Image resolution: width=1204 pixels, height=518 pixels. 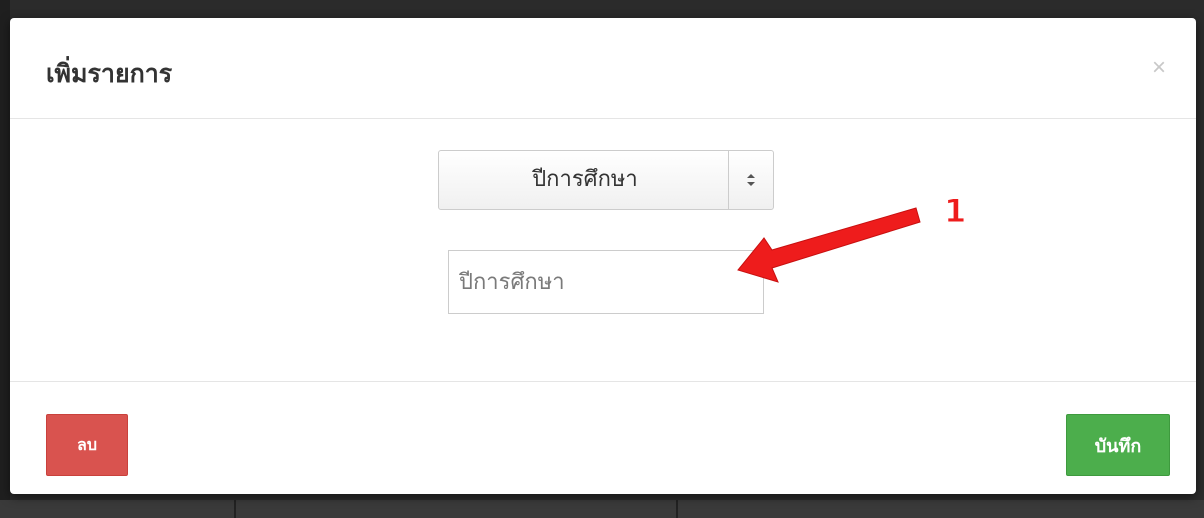 What do you see at coordinates (606, 282) in the screenshot?
I see `academic-year-input` at bounding box center [606, 282].